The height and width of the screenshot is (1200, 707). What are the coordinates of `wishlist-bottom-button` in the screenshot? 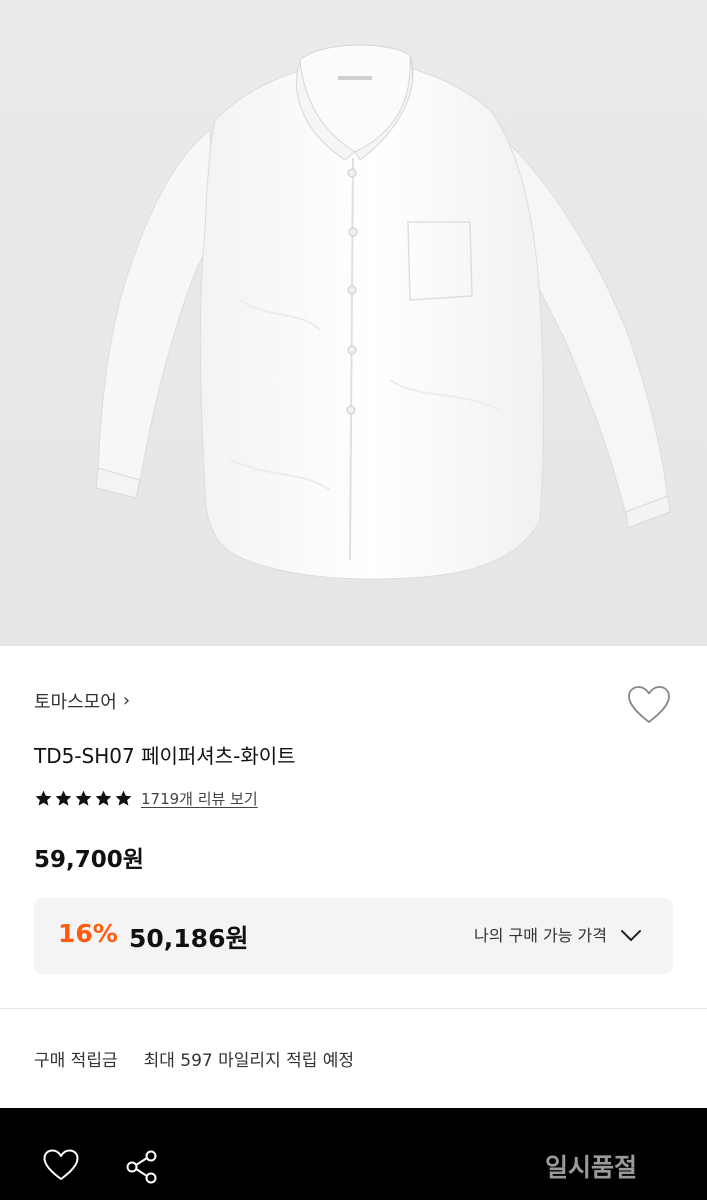 It's located at (61, 1165).